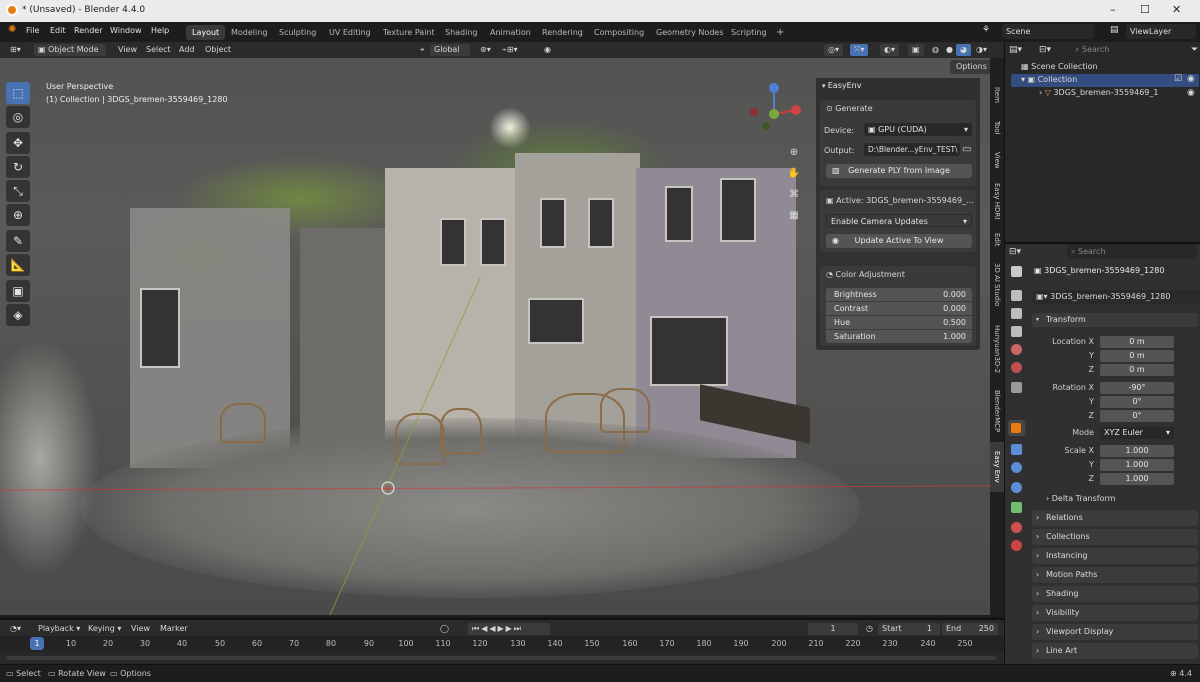  I want to click on menu-render: Render, so click(88, 30).